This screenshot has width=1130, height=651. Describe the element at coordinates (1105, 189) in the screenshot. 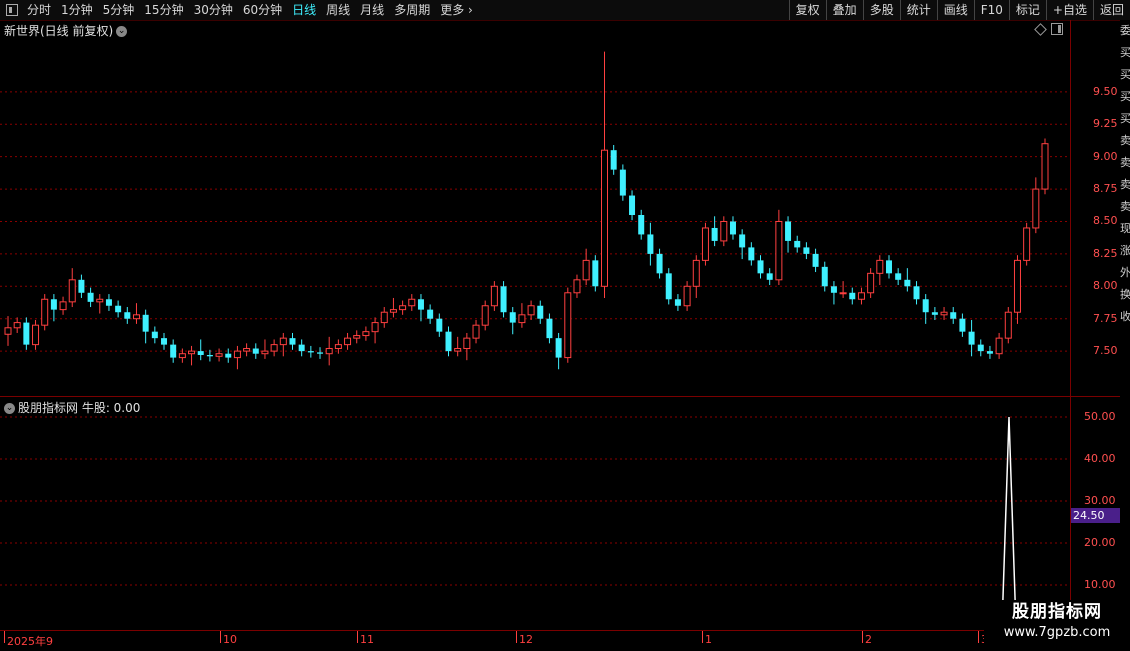

I see `price-tick-label: 8.75` at that location.